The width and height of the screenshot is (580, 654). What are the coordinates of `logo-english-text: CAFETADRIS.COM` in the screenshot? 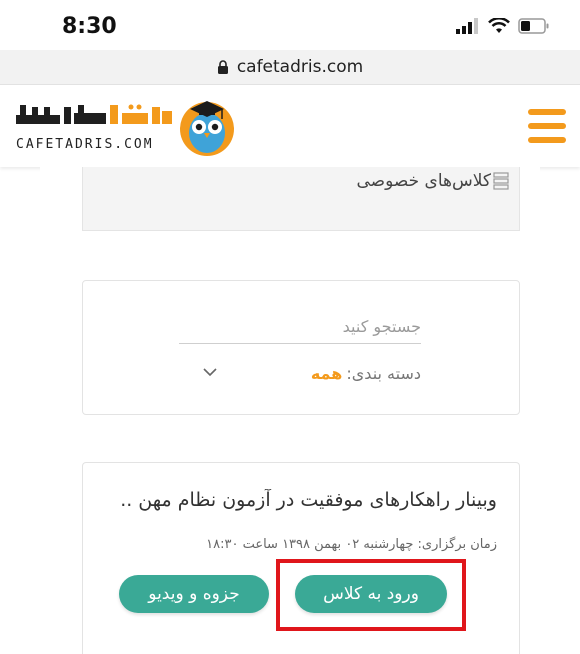 It's located at (85, 144).